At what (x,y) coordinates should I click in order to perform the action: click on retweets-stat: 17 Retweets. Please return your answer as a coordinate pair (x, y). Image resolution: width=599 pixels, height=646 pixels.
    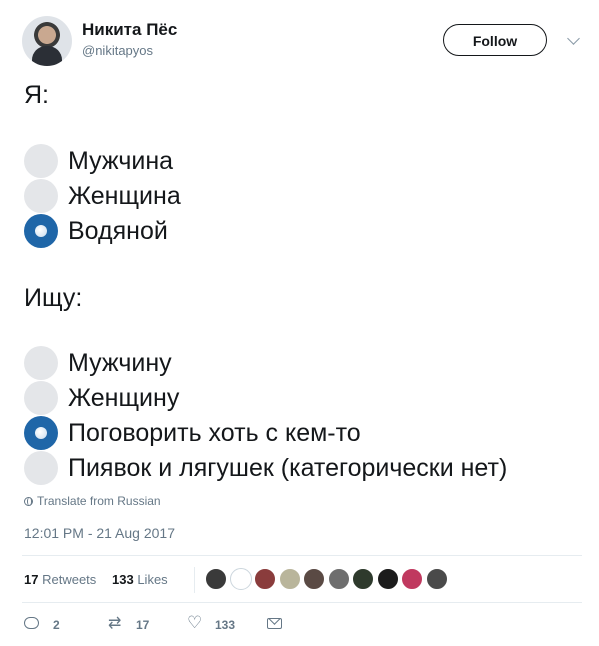
    Looking at the image, I should click on (60, 579).